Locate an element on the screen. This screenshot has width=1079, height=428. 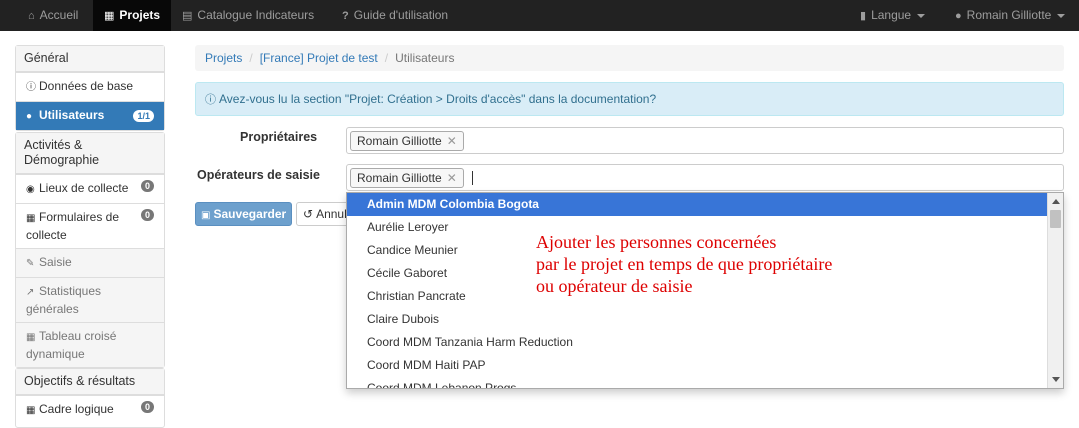
sidebar-item-basic-data: ⓘ Données de base is located at coordinates (90, 86).